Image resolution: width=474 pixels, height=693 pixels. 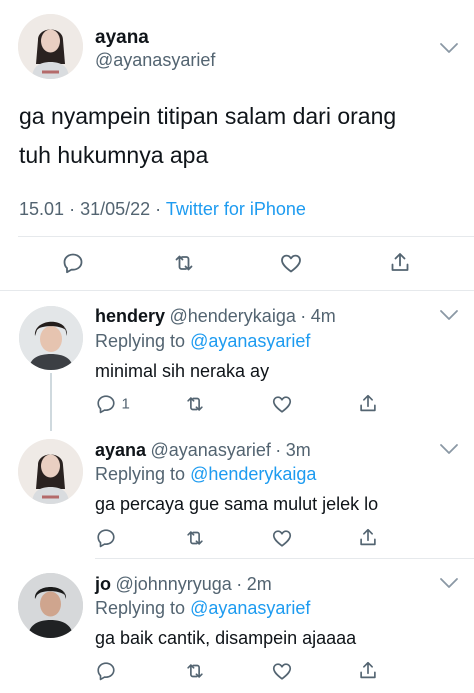 What do you see at coordinates (259, 584) in the screenshot?
I see `reply-age: 2m` at bounding box center [259, 584].